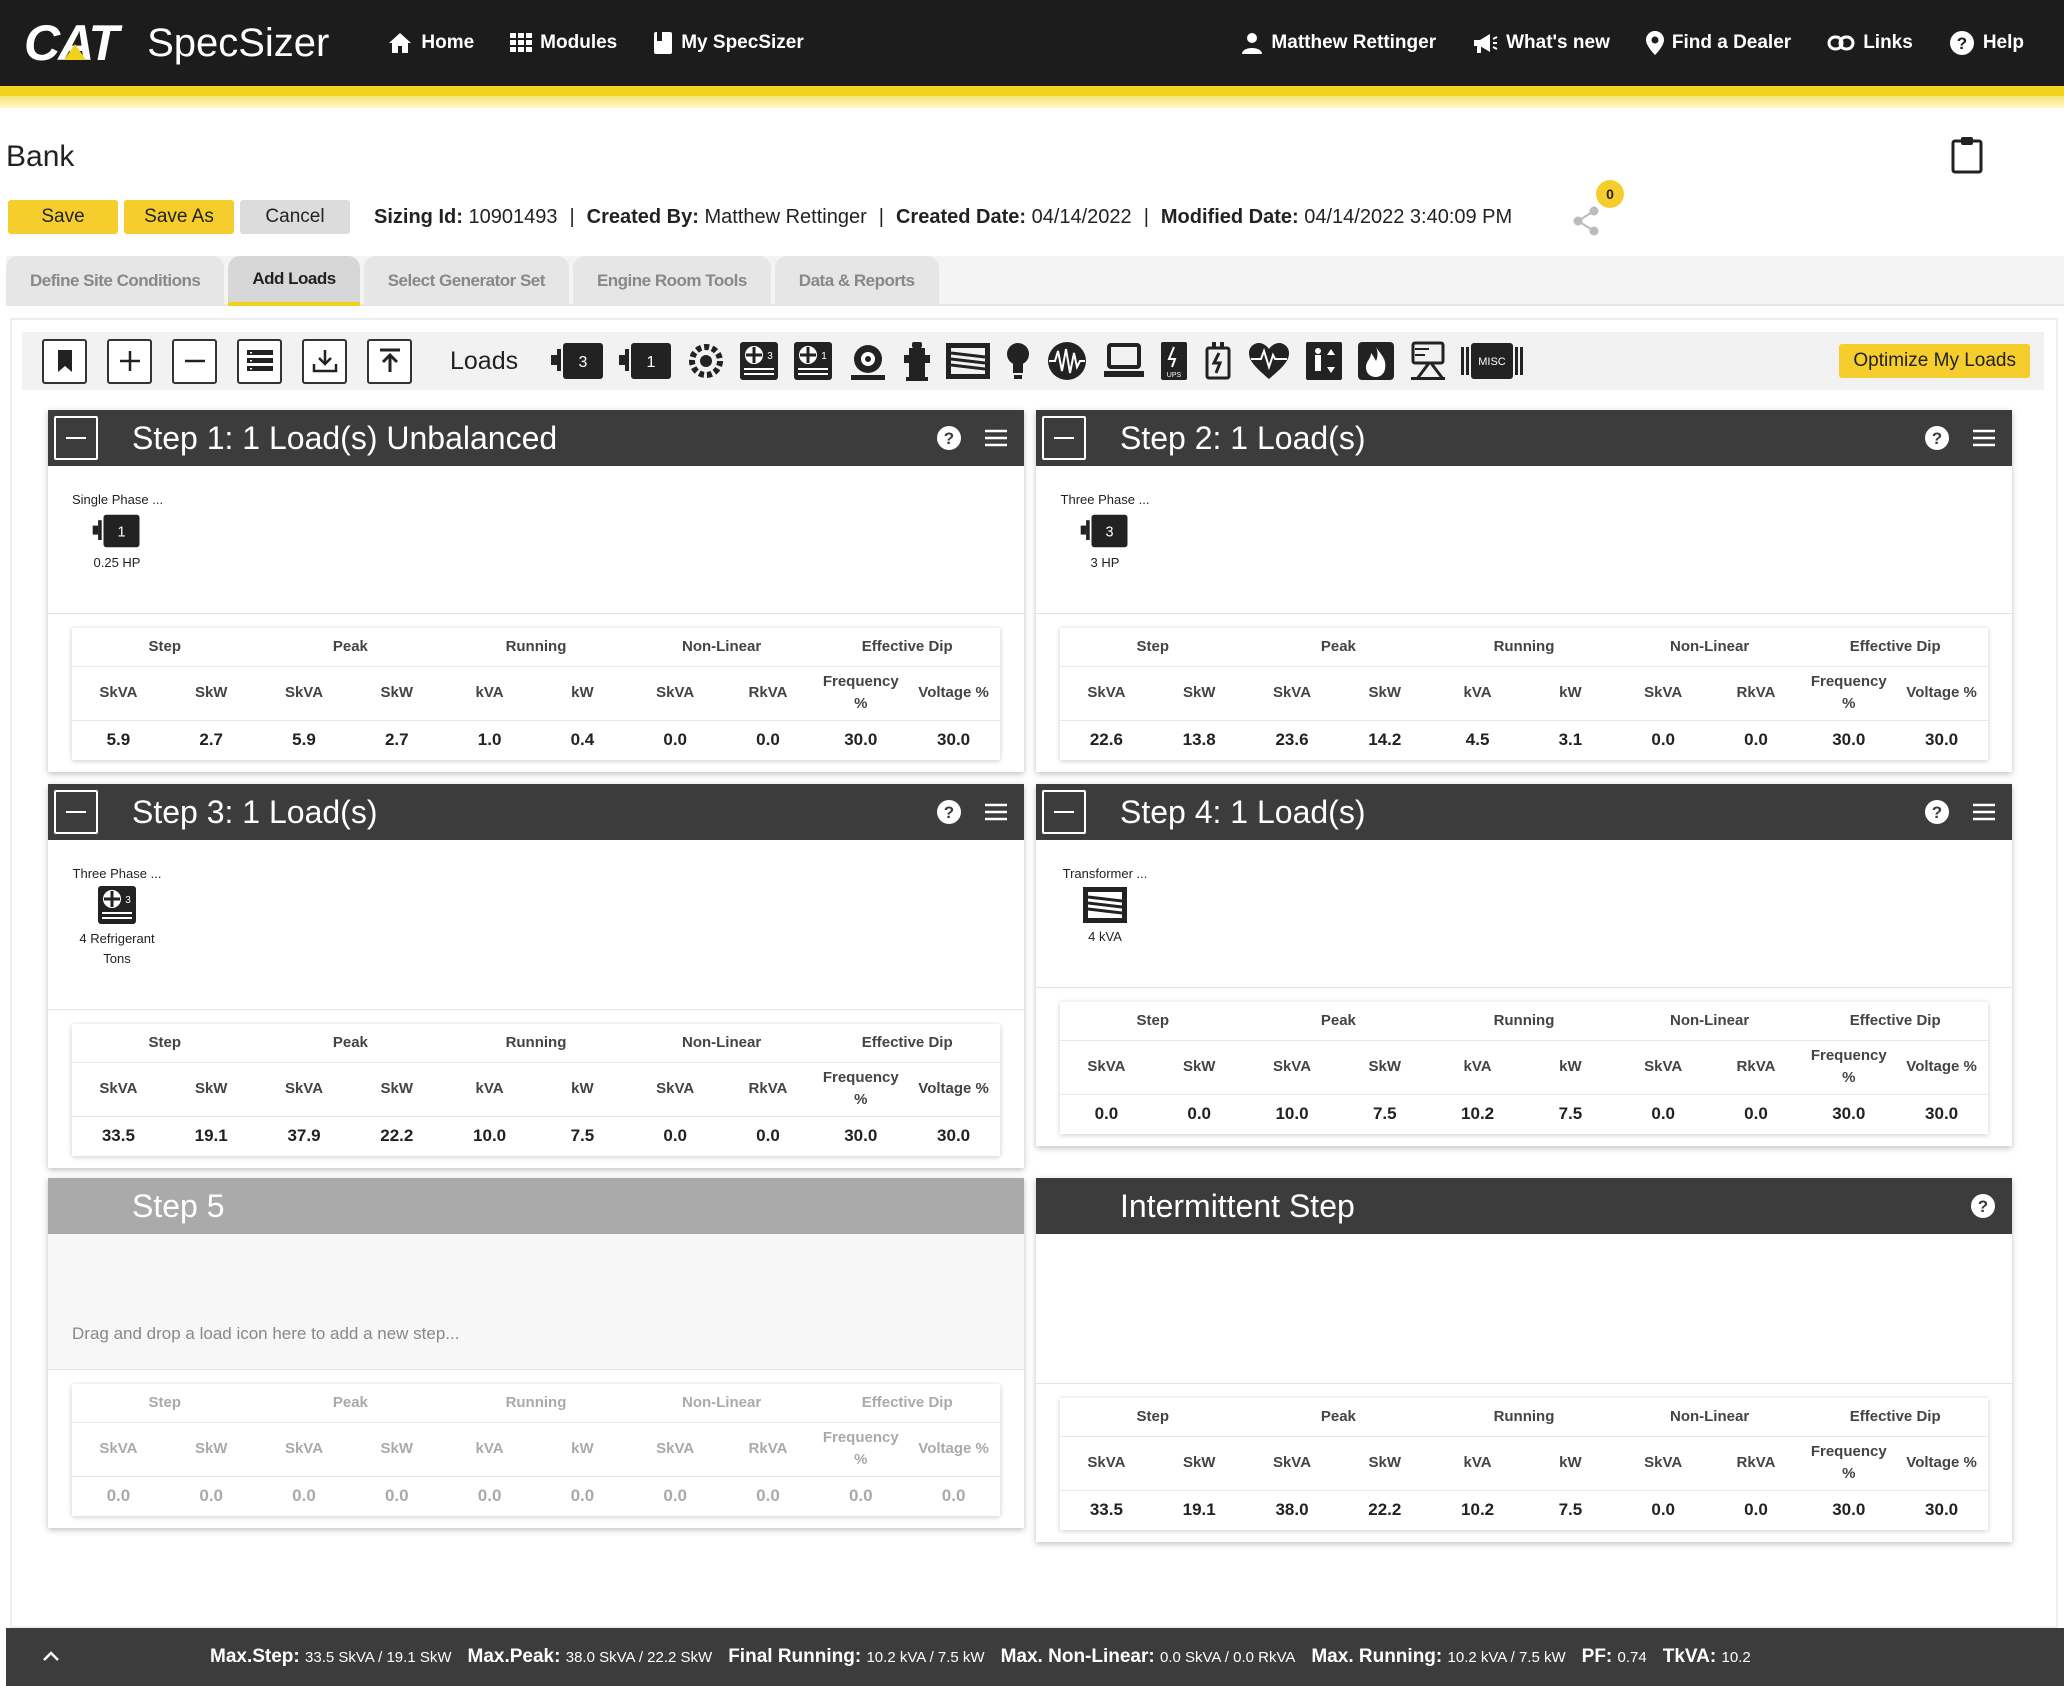 This screenshot has width=2064, height=1686. Describe the element at coordinates (1492, 361) in the screenshot. I see `misc-load-icon: MISC` at that location.